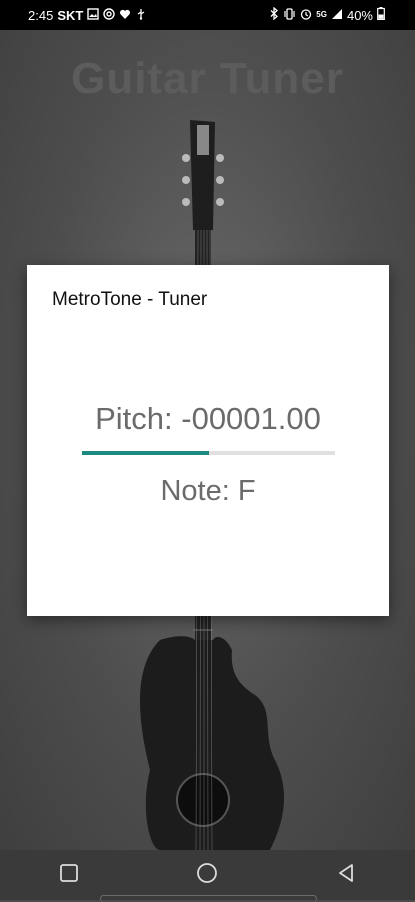  What do you see at coordinates (41, 15) in the screenshot?
I see `status-time: 2:45` at bounding box center [41, 15].